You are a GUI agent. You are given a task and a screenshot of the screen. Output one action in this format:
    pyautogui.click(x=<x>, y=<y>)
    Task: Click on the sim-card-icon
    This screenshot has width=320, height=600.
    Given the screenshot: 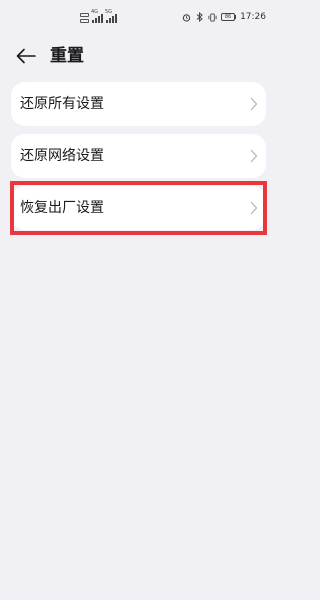 What is the action you would take?
    pyautogui.click(x=84, y=18)
    